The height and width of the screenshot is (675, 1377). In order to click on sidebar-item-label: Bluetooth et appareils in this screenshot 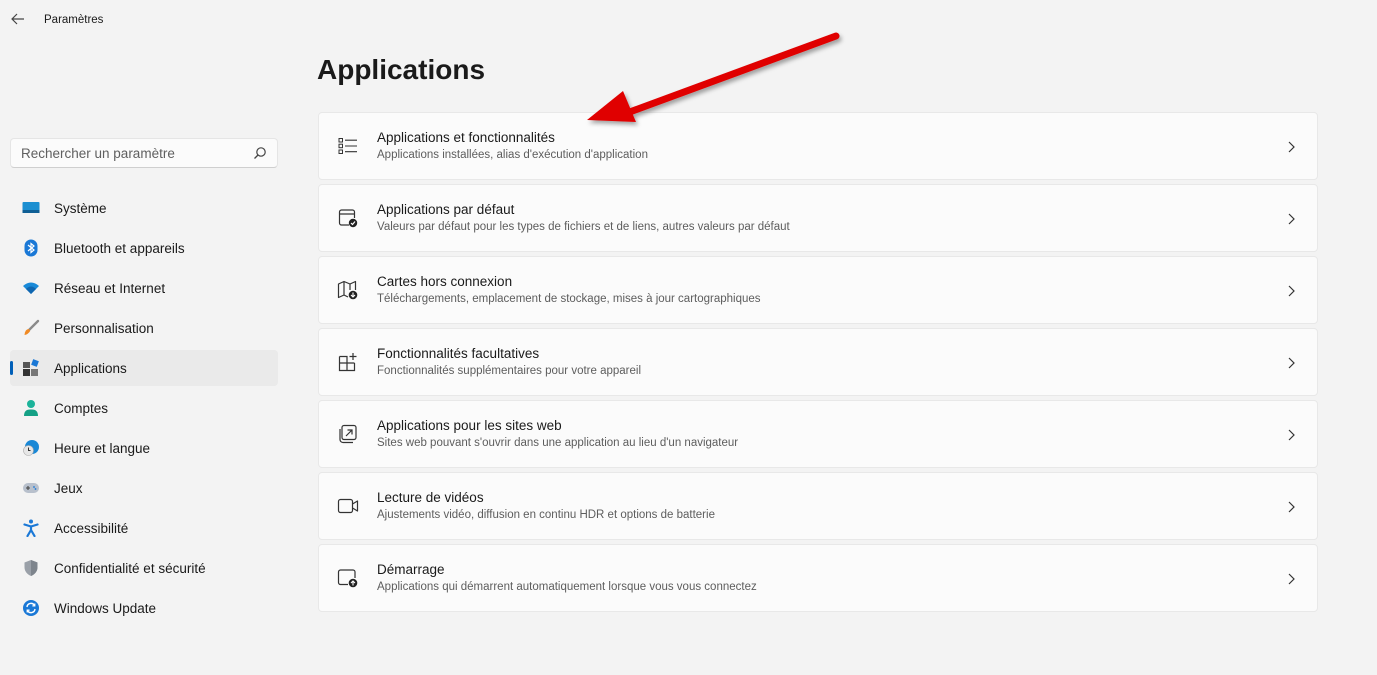, I will do `click(119, 248)`.